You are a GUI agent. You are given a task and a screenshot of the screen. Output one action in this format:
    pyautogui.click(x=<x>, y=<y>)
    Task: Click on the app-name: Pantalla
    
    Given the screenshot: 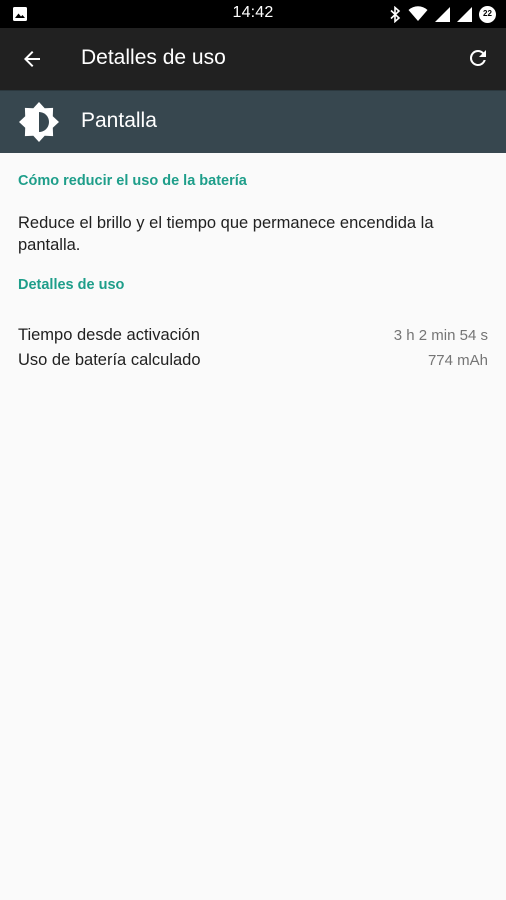 What is the action you would take?
    pyautogui.click(x=119, y=120)
    